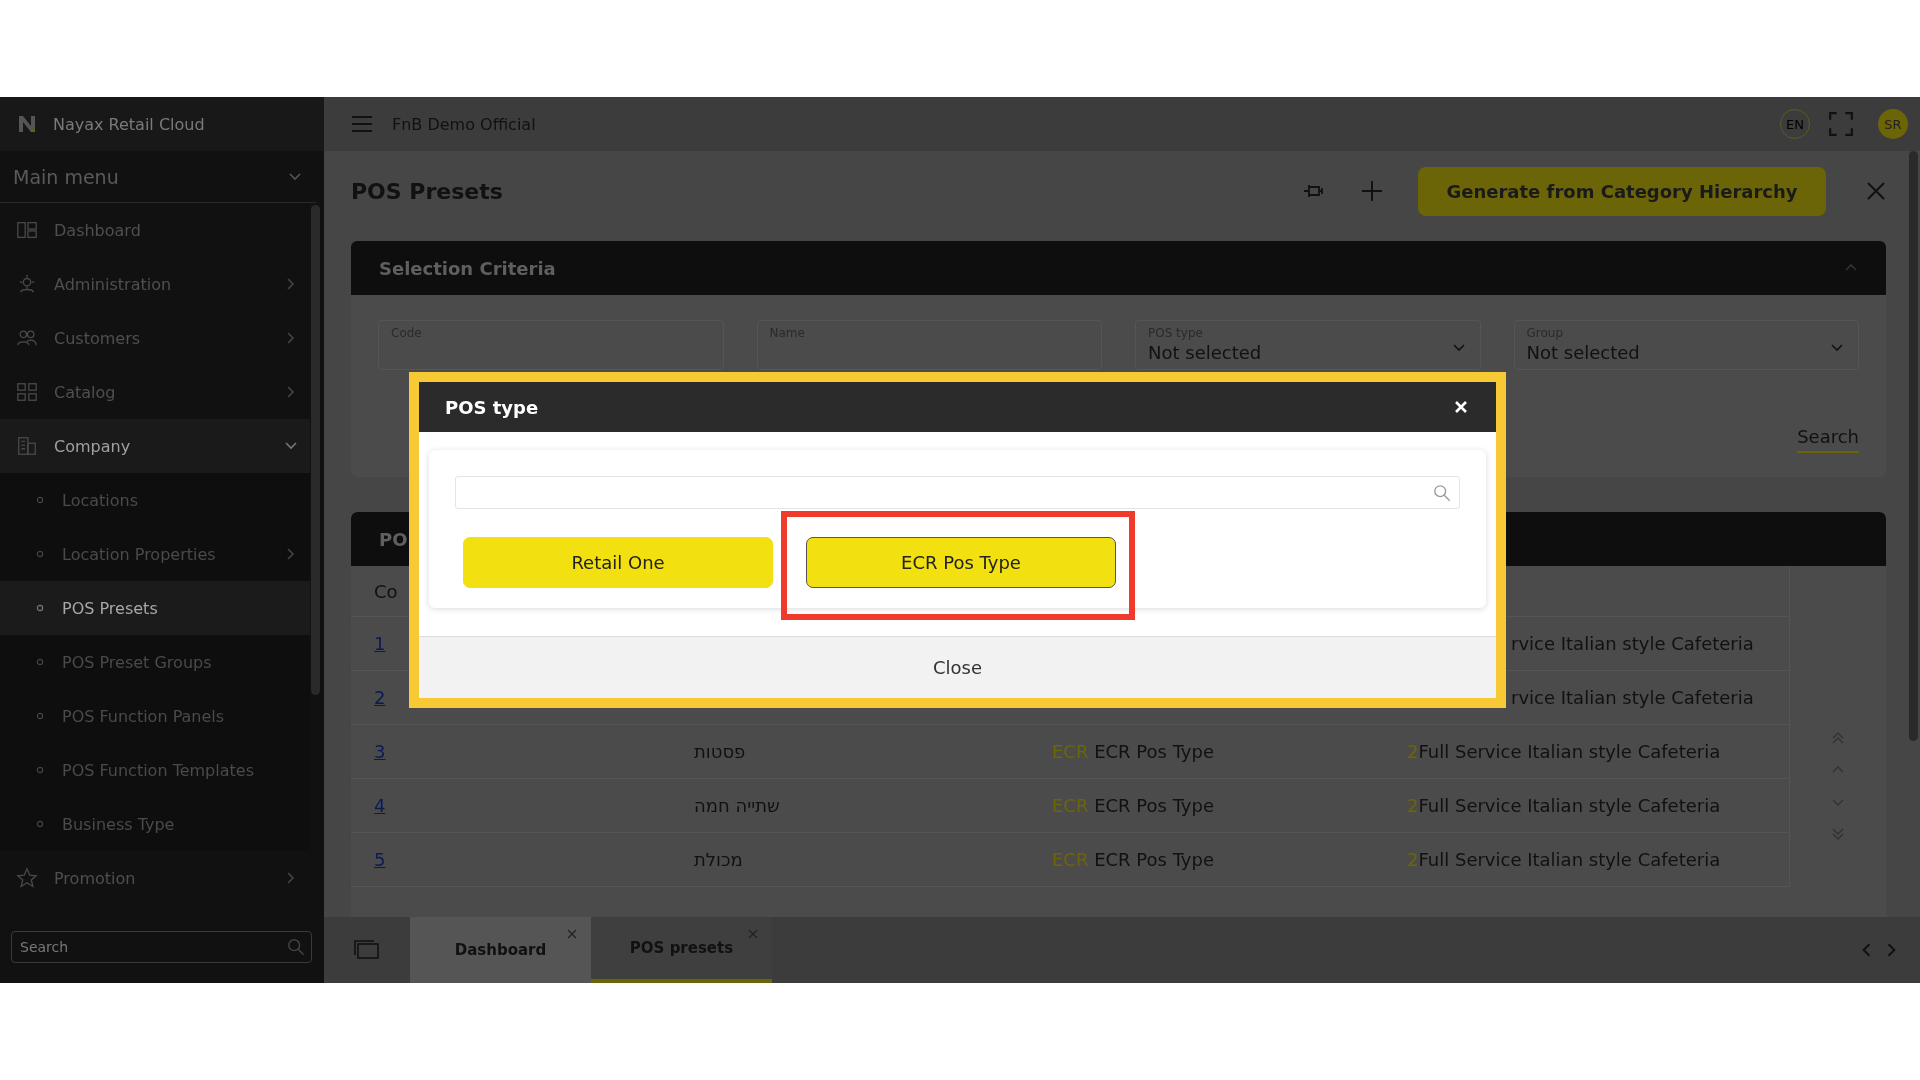  Describe the element at coordinates (155, 284) in the screenshot. I see `sidebar-item: Administration` at that location.